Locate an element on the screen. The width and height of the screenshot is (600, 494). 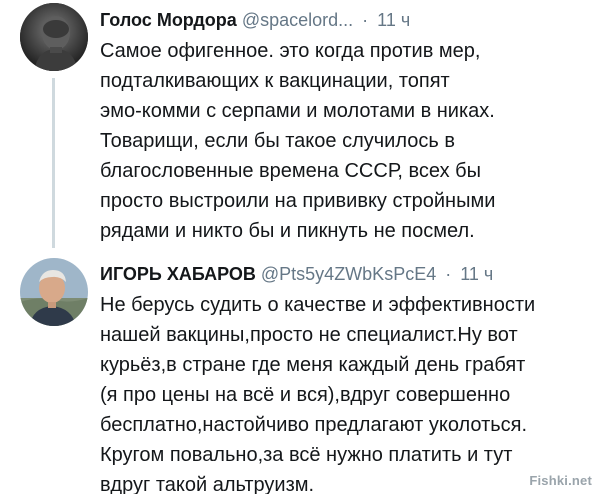
tweet-1-header: Голос Мордора @spacelord... · 11 ч is located at coordinates (345, 20).